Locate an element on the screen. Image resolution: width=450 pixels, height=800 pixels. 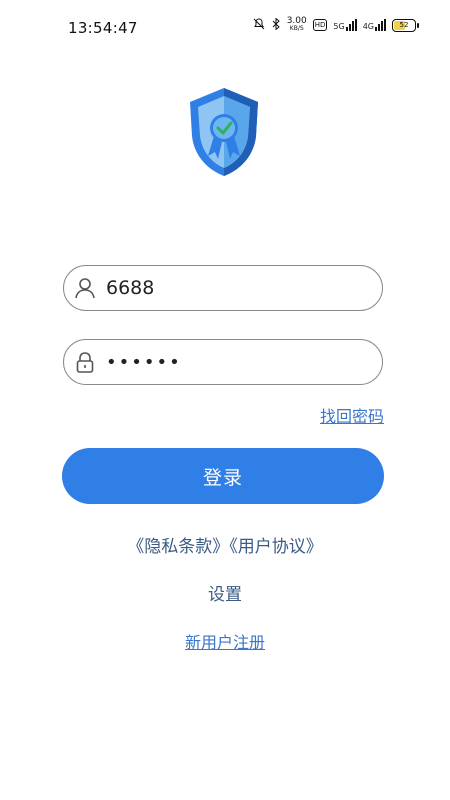
hd-badge: HD is located at coordinates (320, 25).